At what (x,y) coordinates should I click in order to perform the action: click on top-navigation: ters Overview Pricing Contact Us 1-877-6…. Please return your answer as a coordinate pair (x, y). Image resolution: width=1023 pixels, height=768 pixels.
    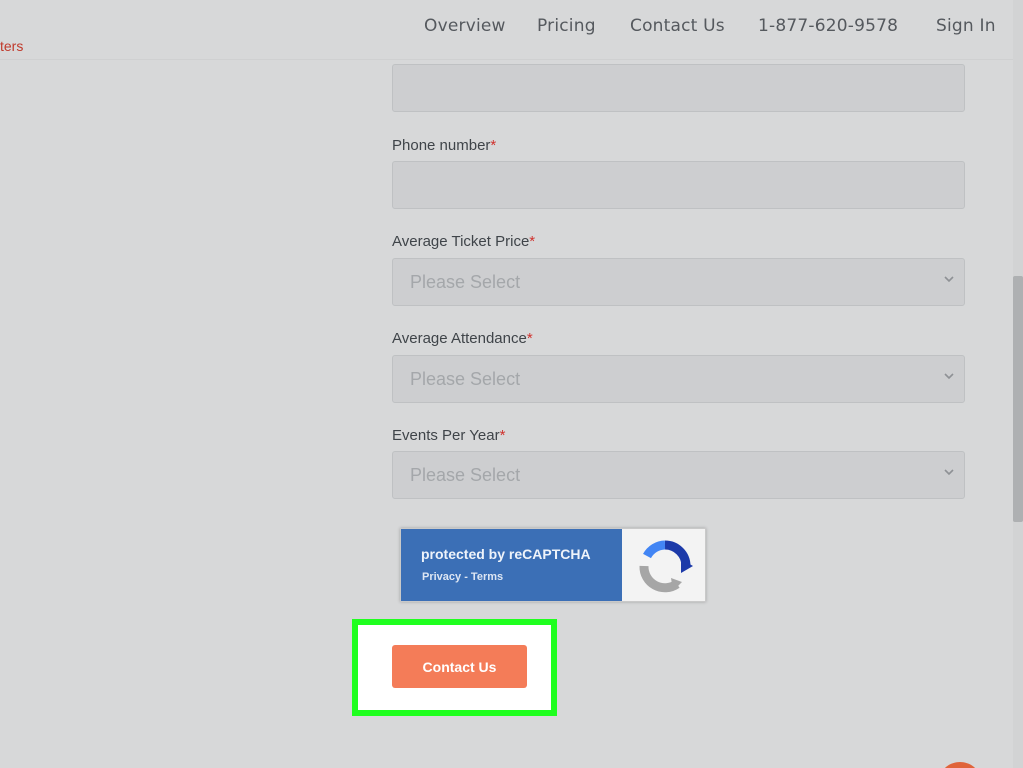
    Looking at the image, I should click on (506, 30).